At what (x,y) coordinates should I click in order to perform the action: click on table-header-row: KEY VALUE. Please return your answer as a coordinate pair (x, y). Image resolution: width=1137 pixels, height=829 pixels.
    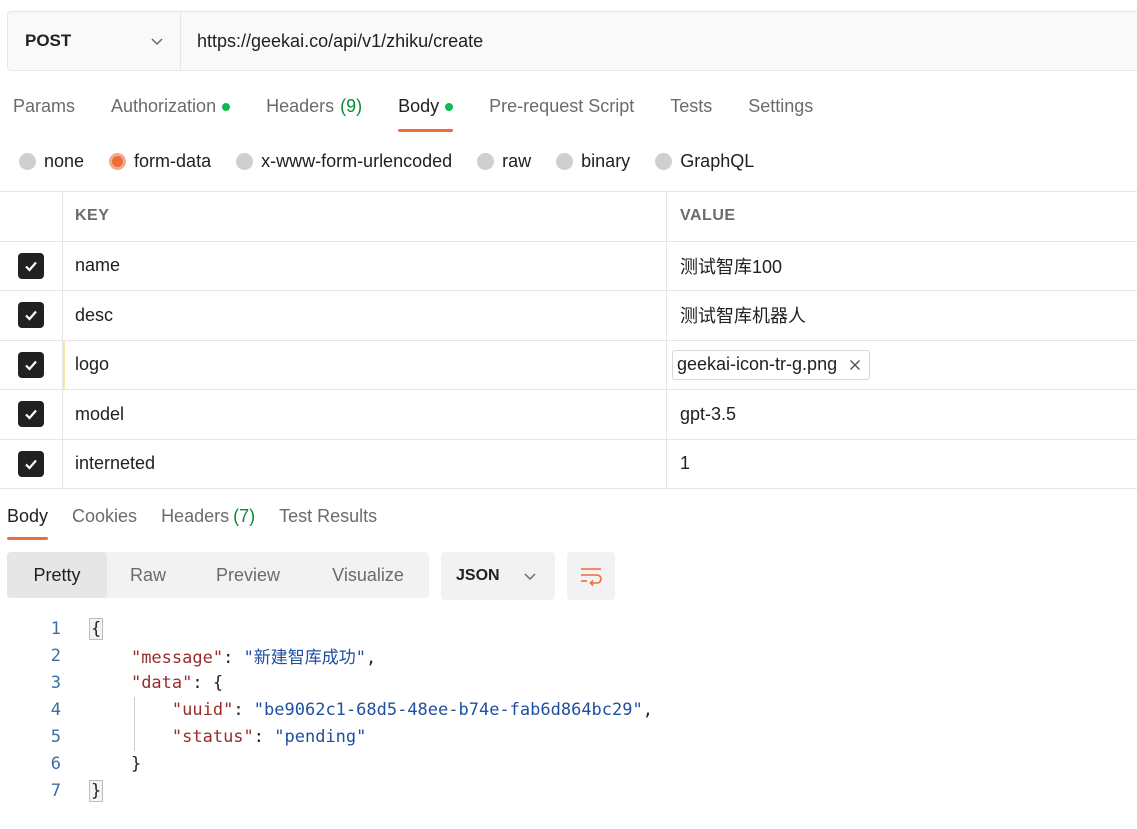
    Looking at the image, I should click on (568, 217).